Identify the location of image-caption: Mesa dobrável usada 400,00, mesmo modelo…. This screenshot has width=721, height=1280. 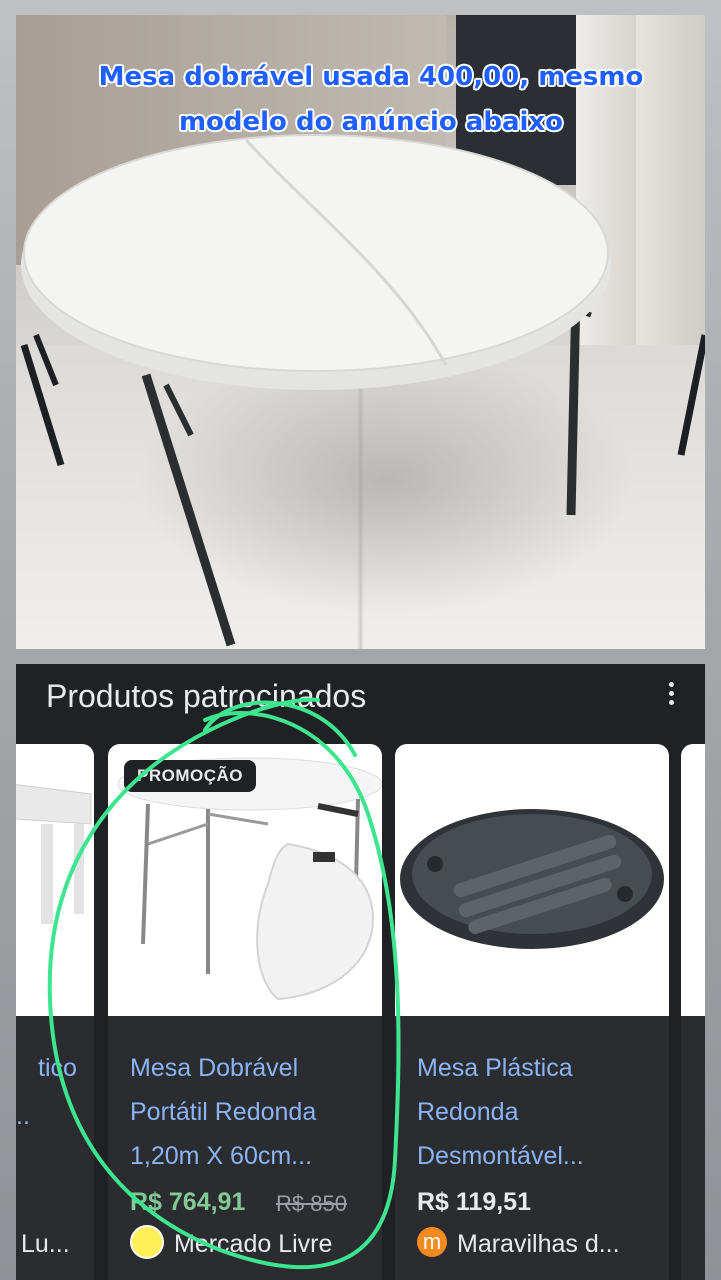
(371, 99).